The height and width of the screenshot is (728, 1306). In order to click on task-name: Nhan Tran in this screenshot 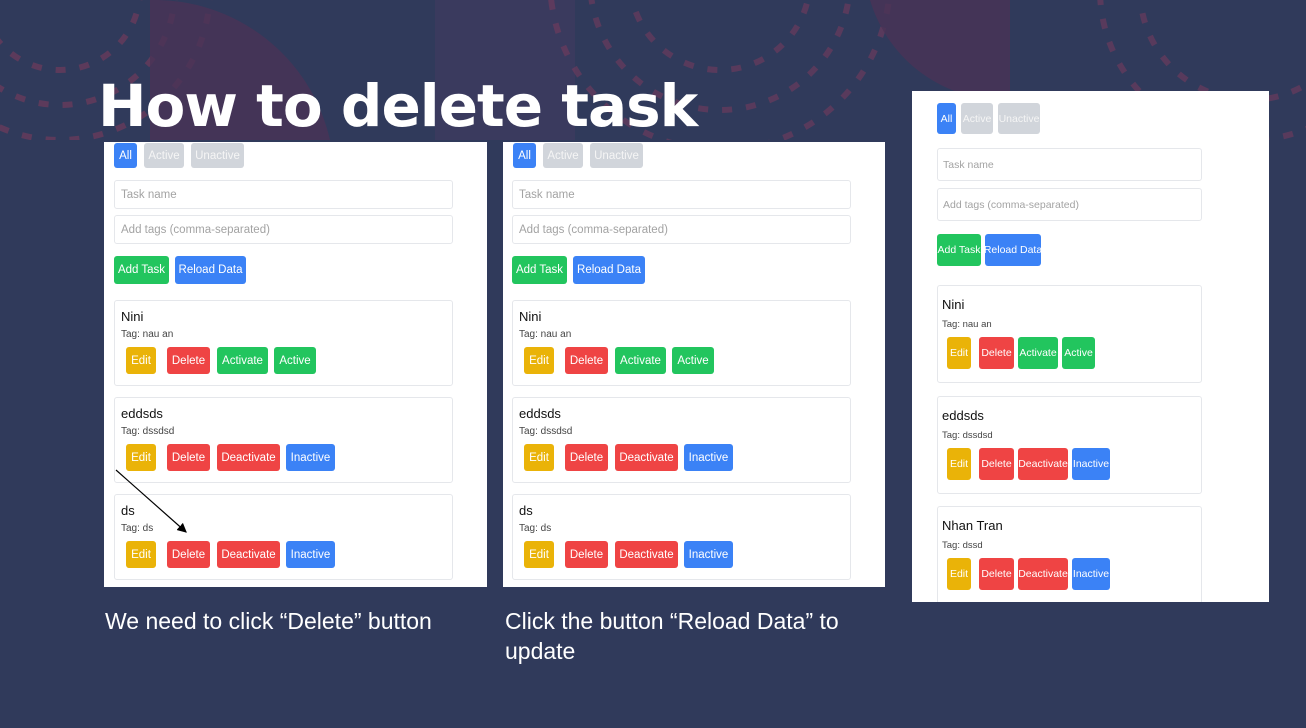, I will do `click(972, 525)`.